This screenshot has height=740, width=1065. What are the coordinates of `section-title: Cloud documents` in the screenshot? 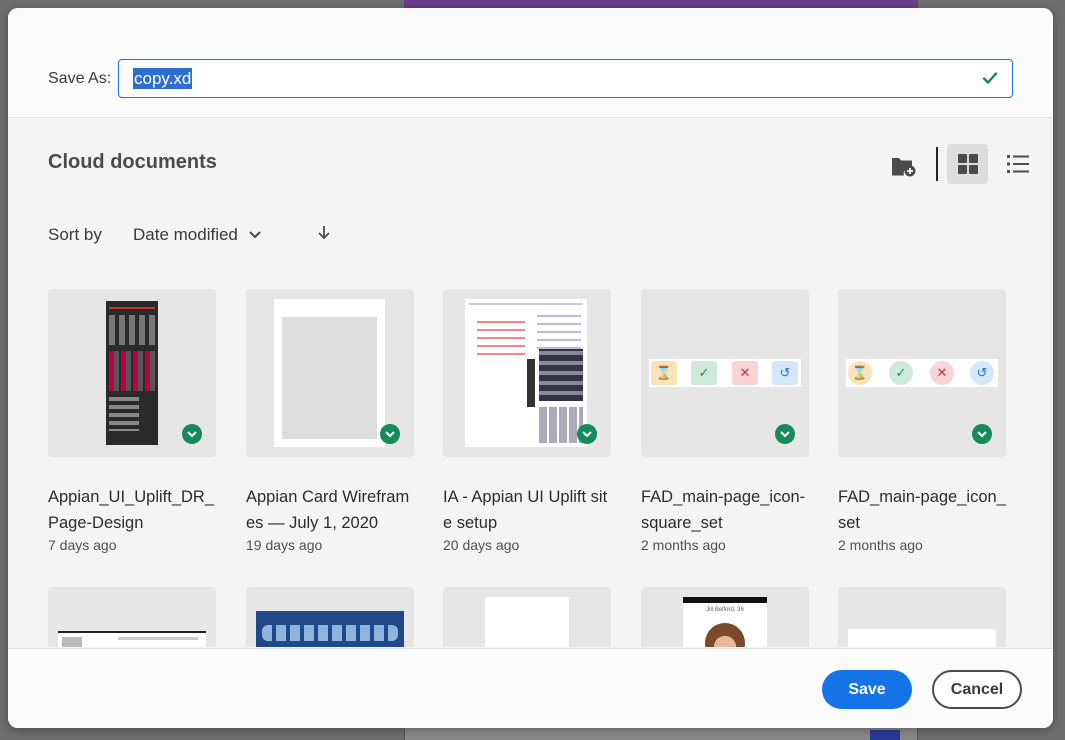 It's located at (132, 162).